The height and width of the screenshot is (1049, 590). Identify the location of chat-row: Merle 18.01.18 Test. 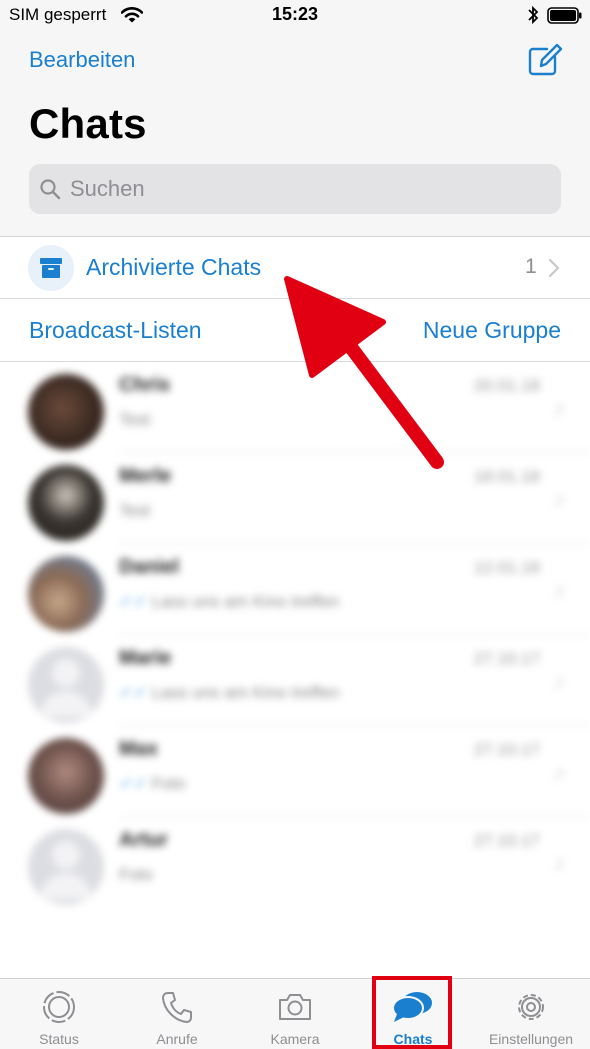
(295, 498).